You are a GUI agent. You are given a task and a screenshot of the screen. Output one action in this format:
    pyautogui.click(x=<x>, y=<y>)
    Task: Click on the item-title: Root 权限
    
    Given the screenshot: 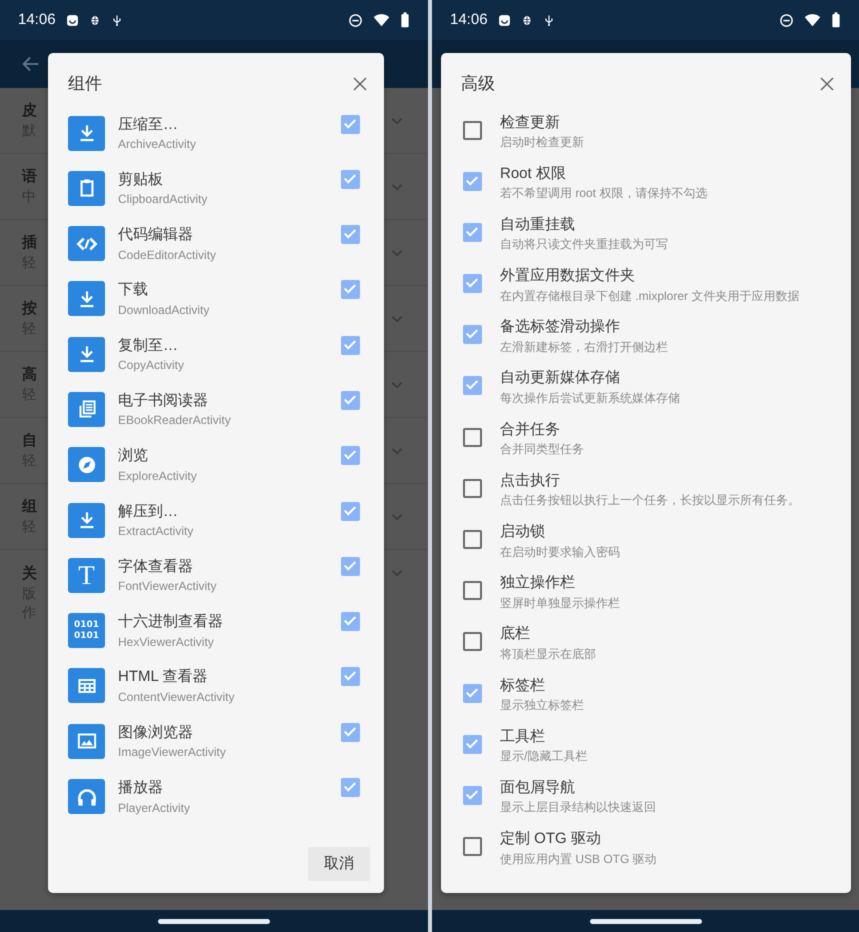 What is the action you would take?
    pyautogui.click(x=533, y=174)
    